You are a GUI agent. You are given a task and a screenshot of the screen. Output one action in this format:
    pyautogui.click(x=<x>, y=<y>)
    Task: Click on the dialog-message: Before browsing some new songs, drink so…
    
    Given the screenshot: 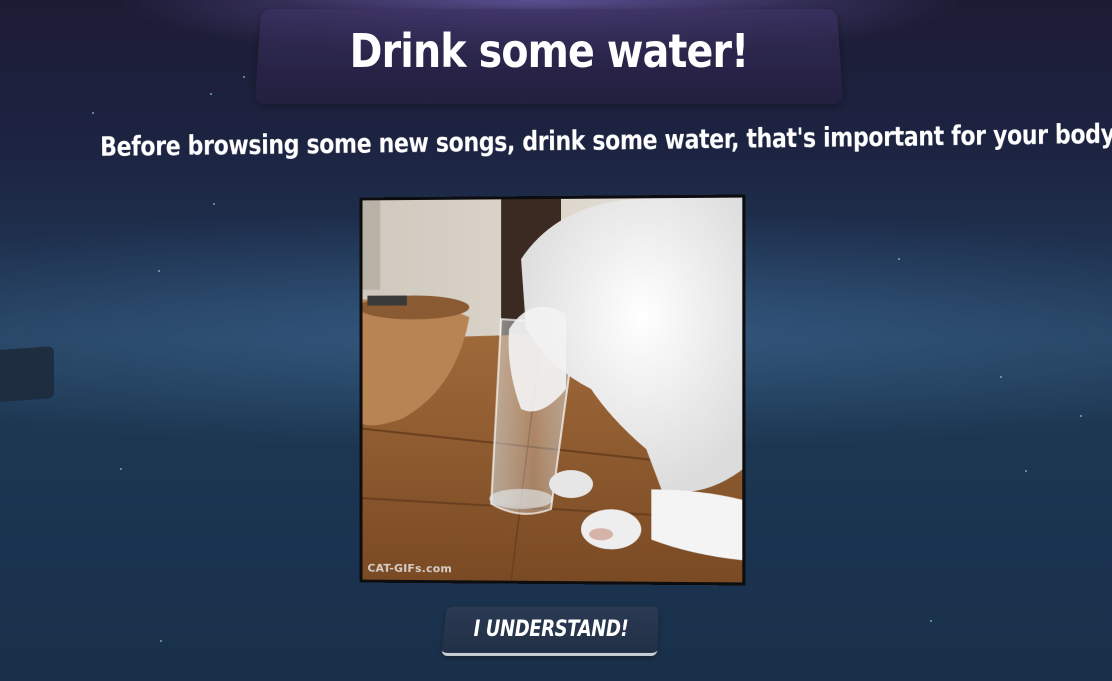 What is the action you would take?
    pyautogui.click(x=605, y=140)
    